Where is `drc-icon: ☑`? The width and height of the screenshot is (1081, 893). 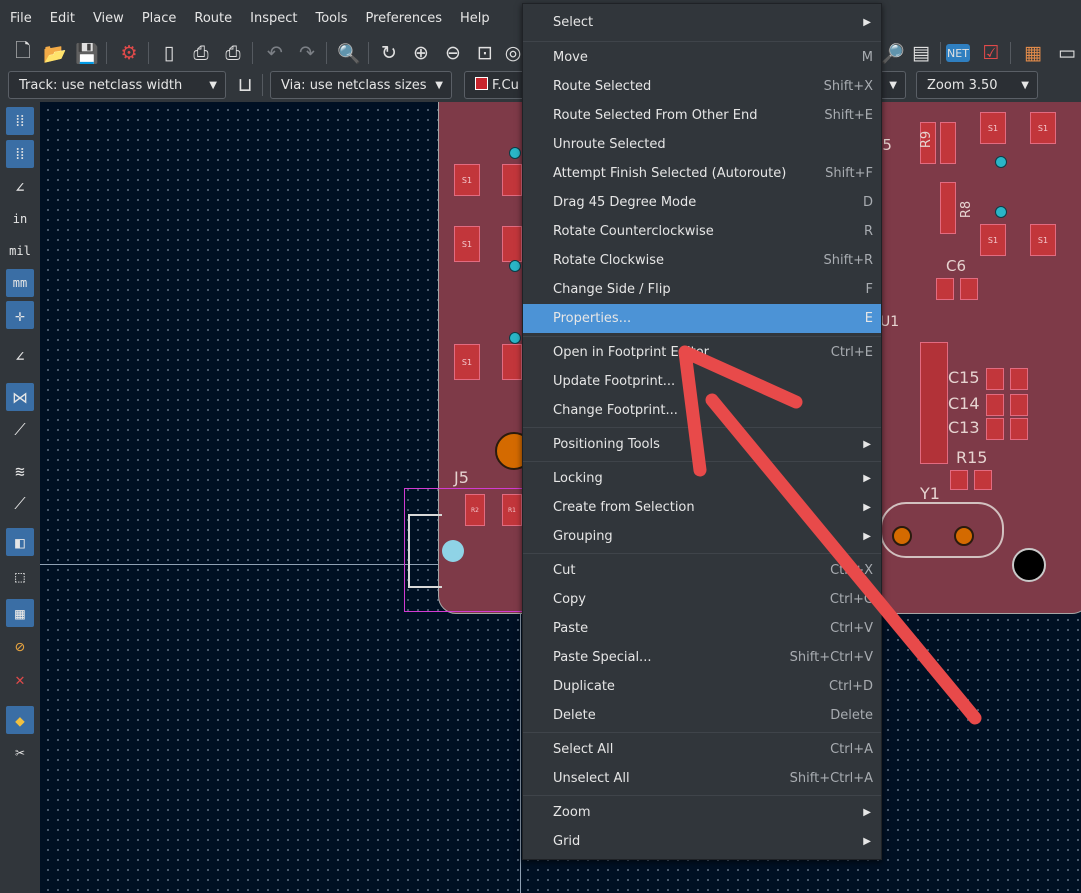 drc-icon: ☑ is located at coordinates (991, 53).